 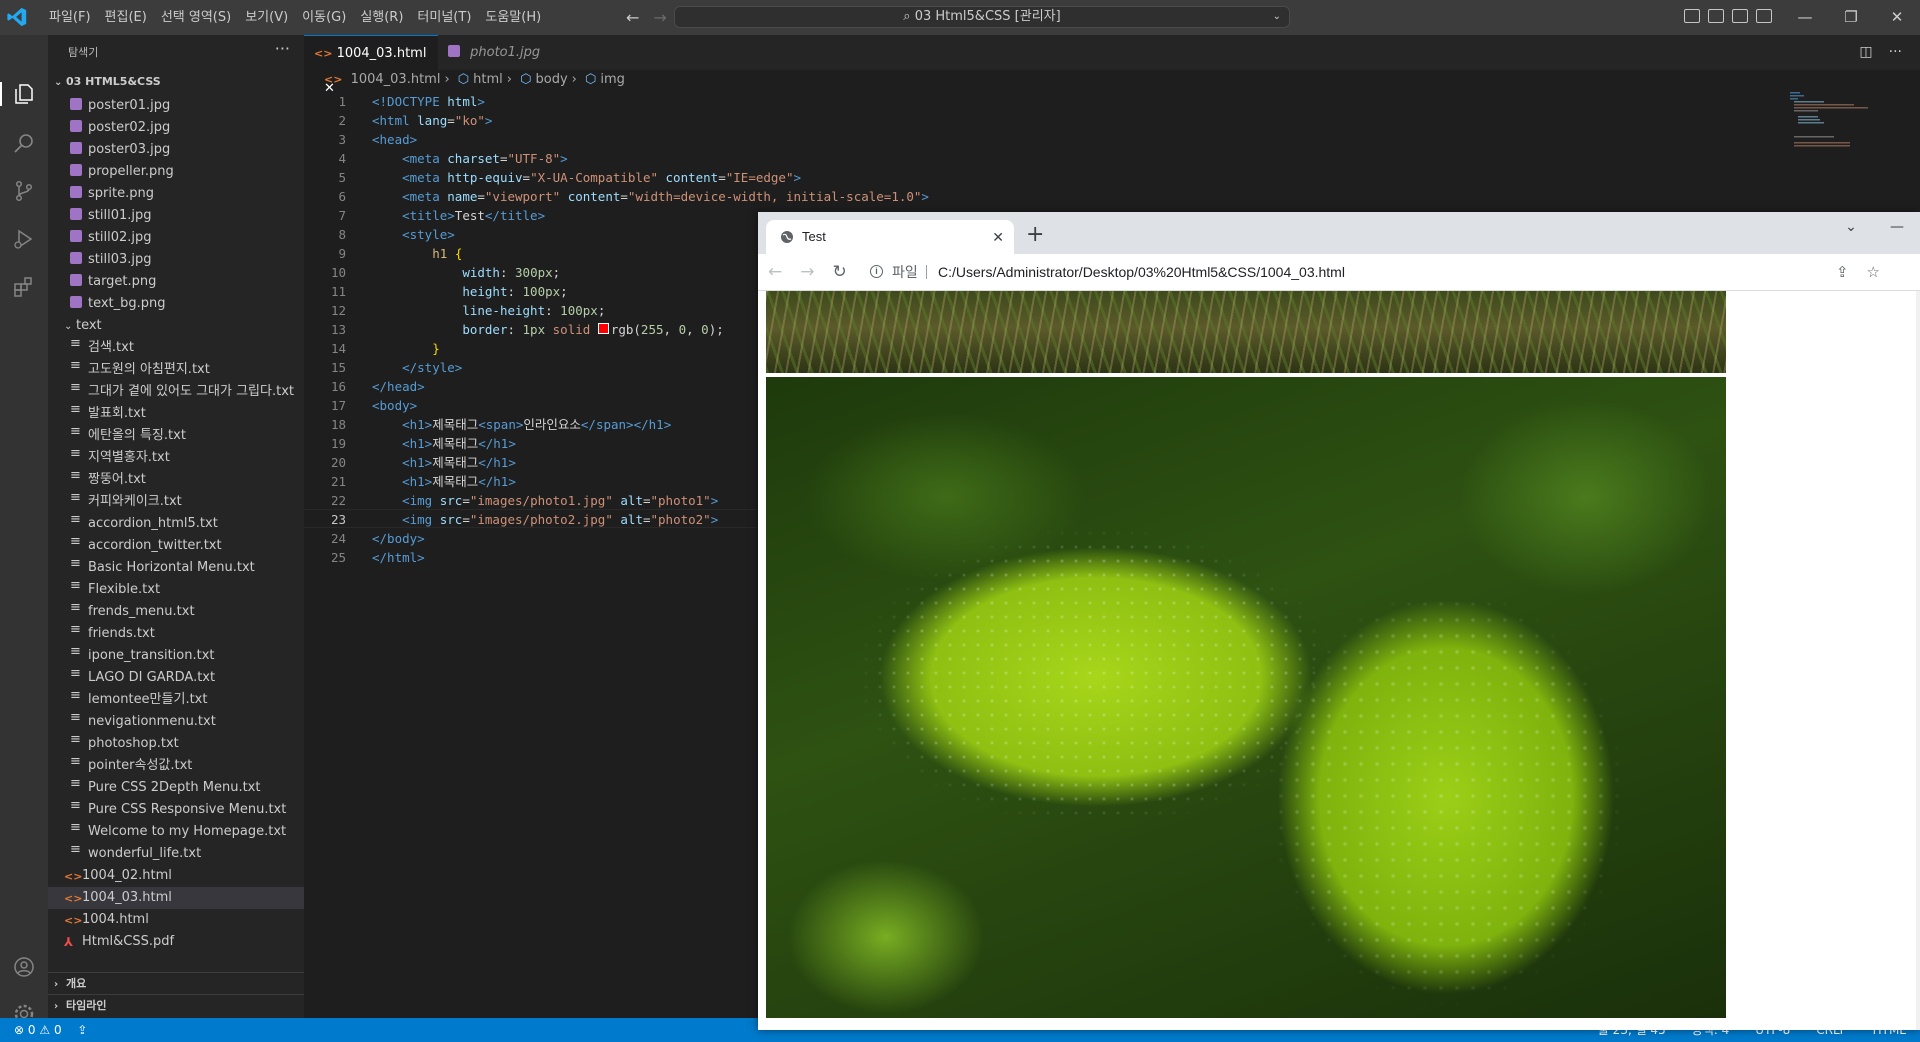 I want to click on tree-item: photoshop.txt, so click(x=176, y=744).